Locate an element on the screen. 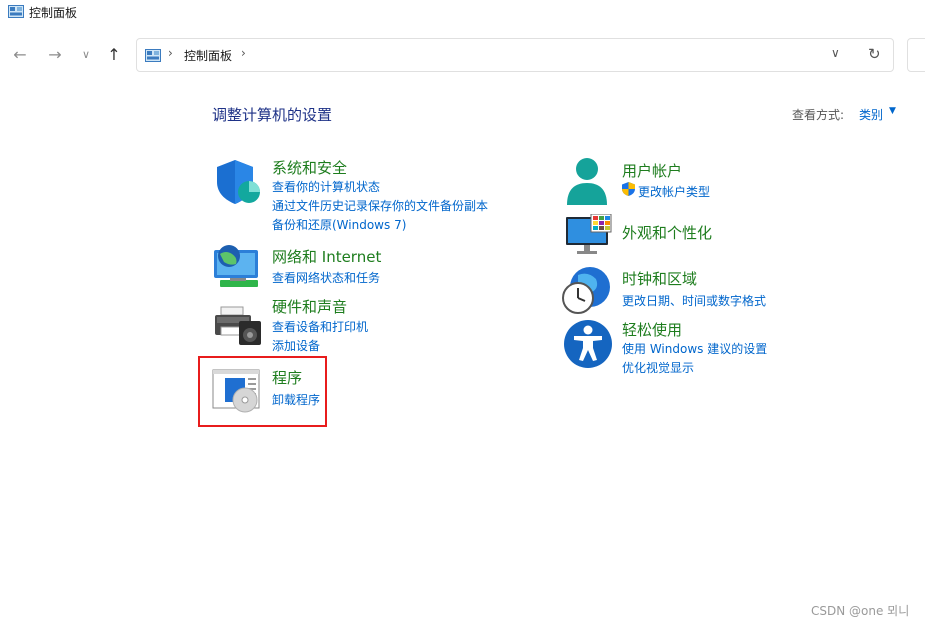  address-history-chevron-icon: ∨ is located at coordinates (835, 53).